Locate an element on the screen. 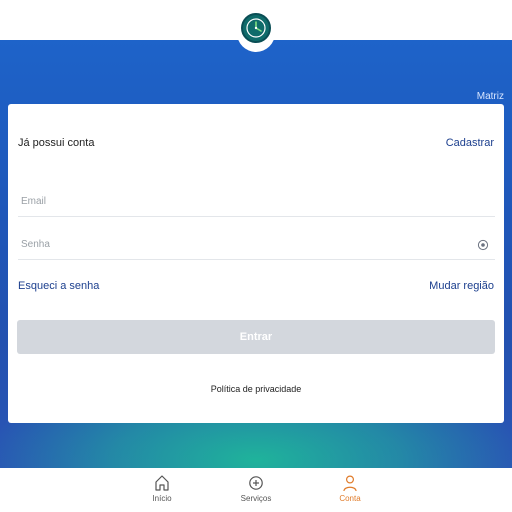  email-input is located at coordinates (256, 201).